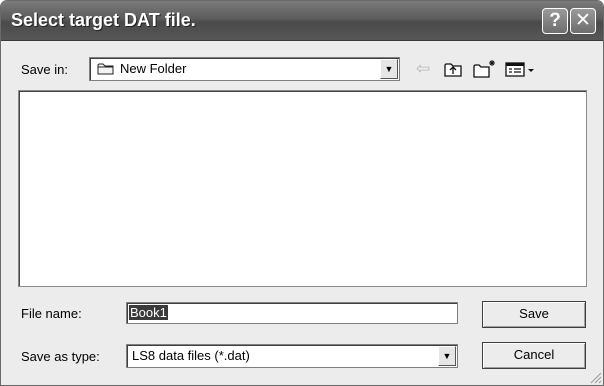 This screenshot has height=386, width=604. I want to click on folder-icon, so click(105, 69).